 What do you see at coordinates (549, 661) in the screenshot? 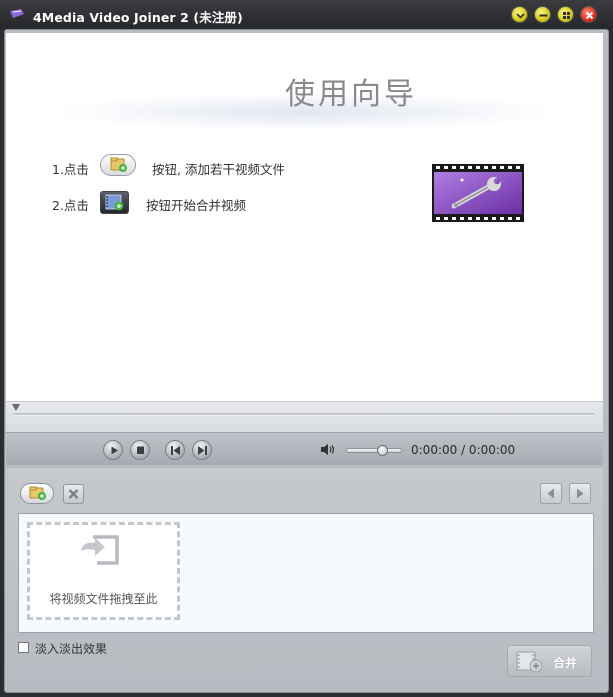
I see `merge-button: 合并` at bounding box center [549, 661].